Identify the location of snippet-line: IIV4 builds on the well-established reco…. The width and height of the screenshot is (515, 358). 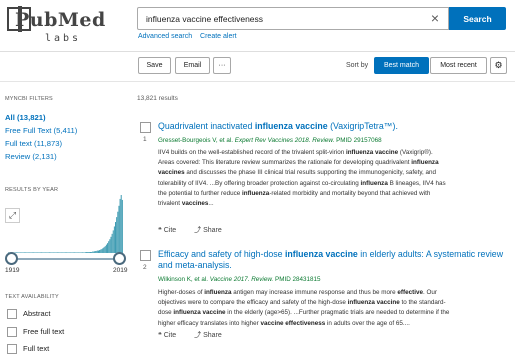
(295, 152).